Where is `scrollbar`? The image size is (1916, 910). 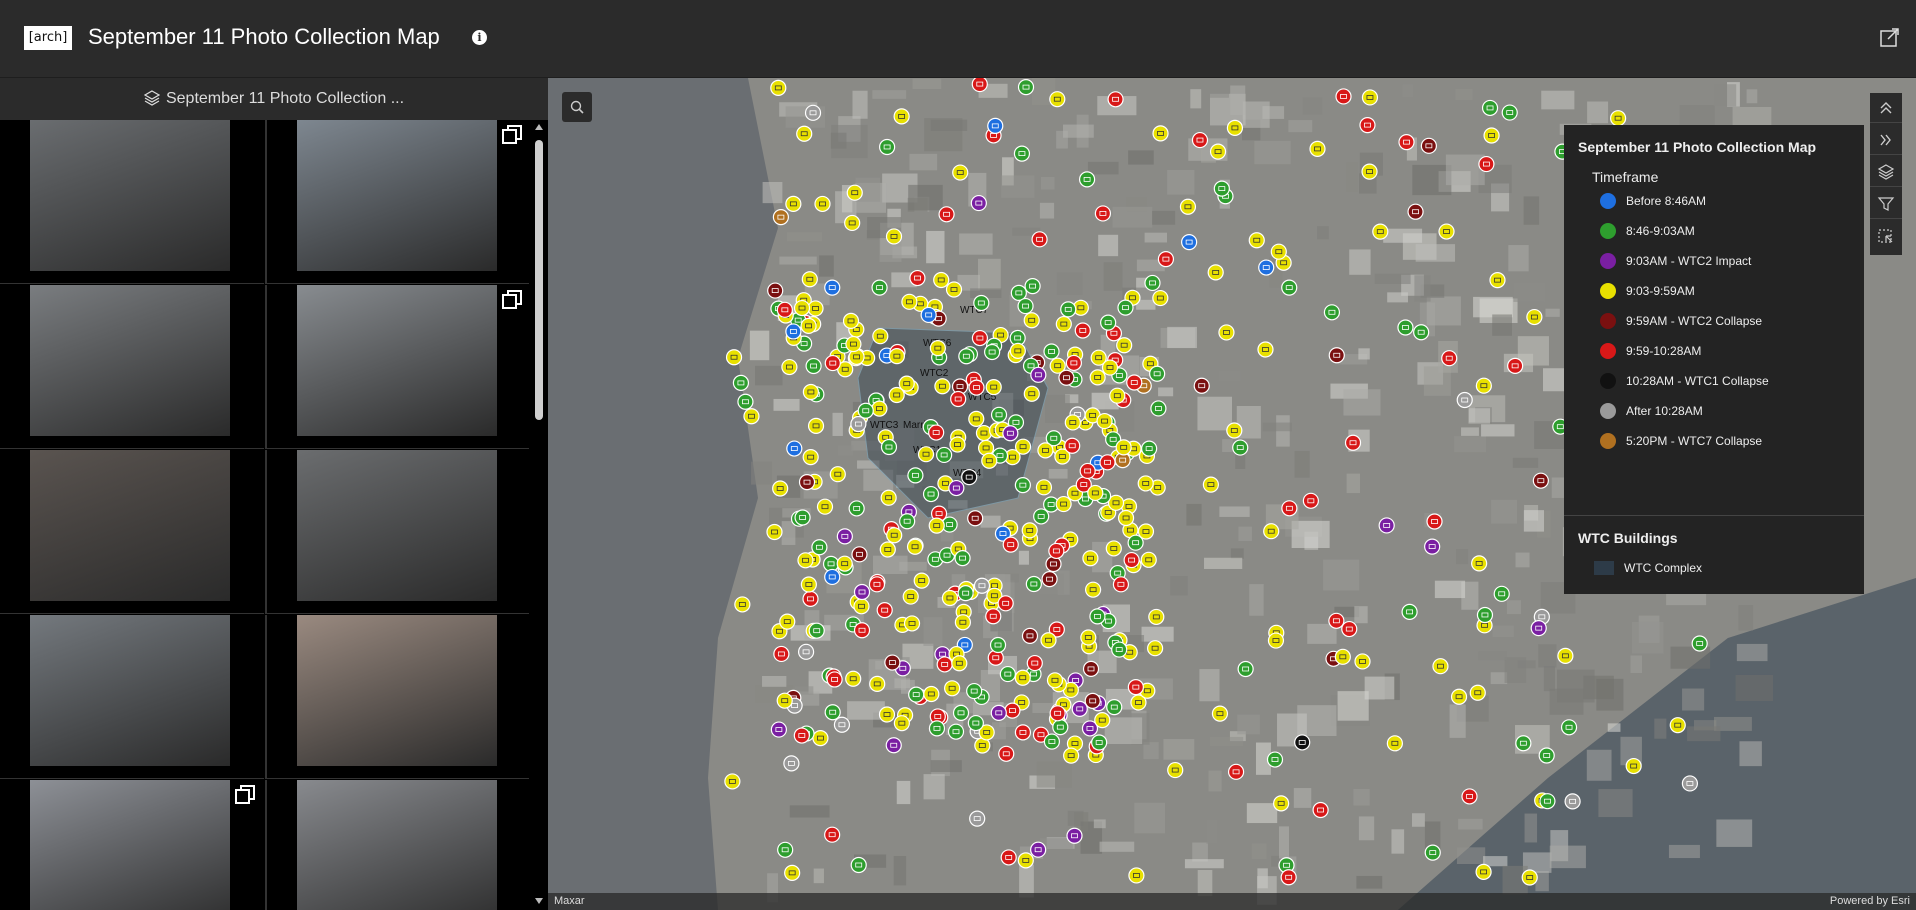
scrollbar is located at coordinates (539, 515).